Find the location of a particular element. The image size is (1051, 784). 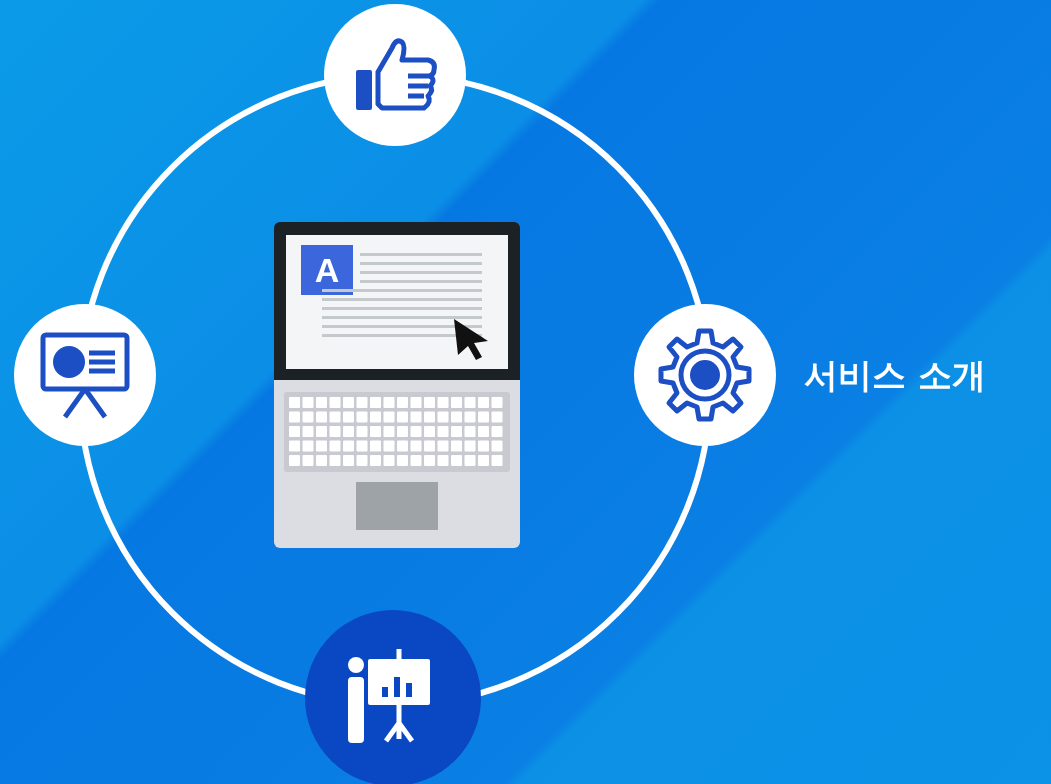

section-title: 서비스 소개 is located at coordinates (895, 375).